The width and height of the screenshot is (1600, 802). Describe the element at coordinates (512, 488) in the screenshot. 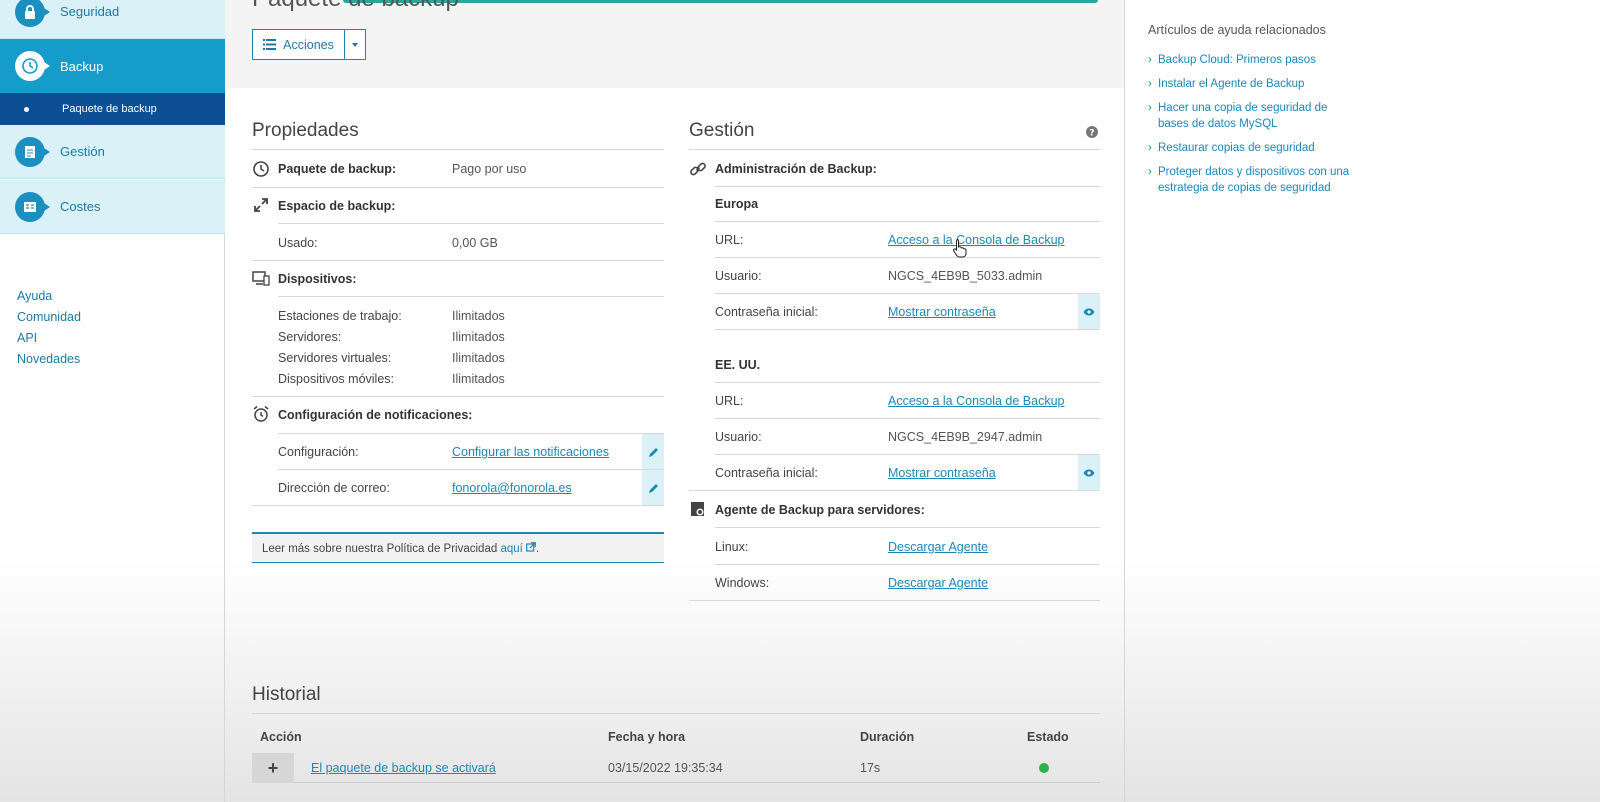

I see `correo-link: fonorola@fonorola.es` at that location.